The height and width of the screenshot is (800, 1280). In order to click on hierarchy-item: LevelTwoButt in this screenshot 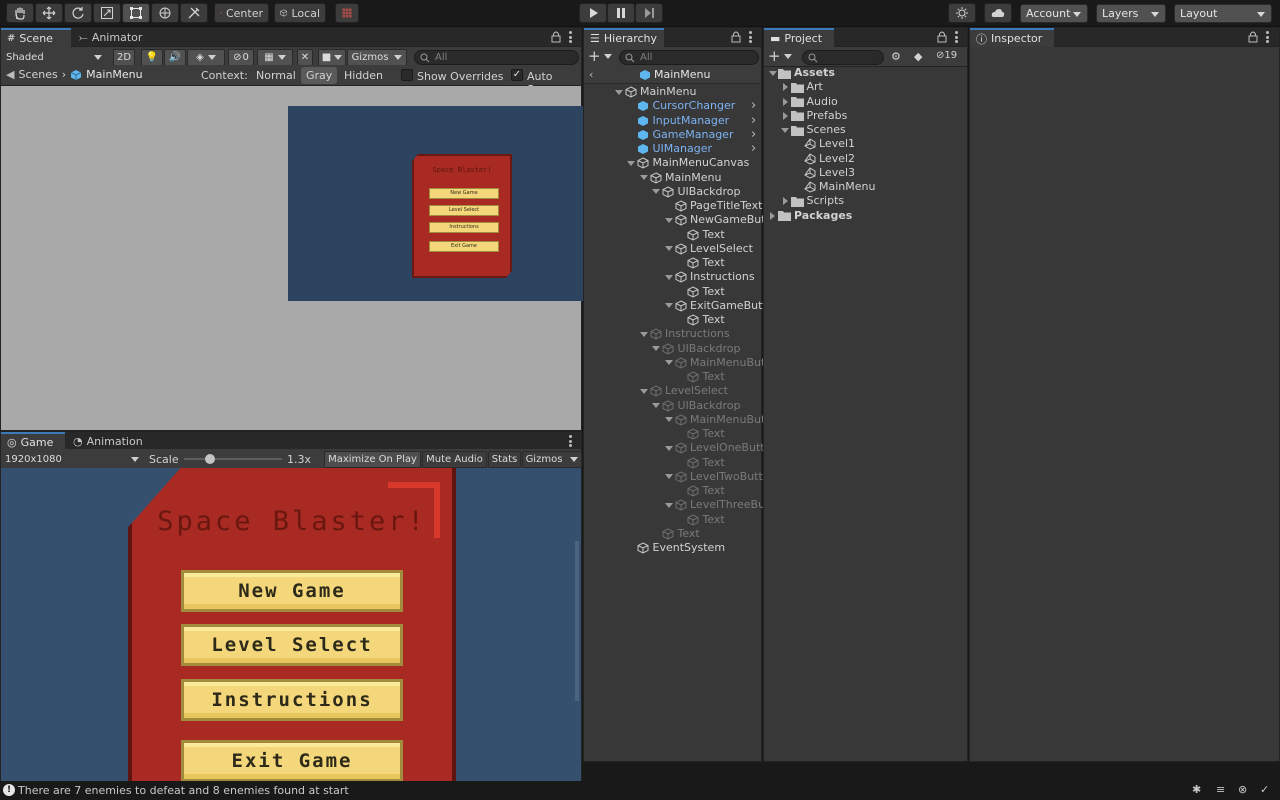, I will do `click(673, 477)`.